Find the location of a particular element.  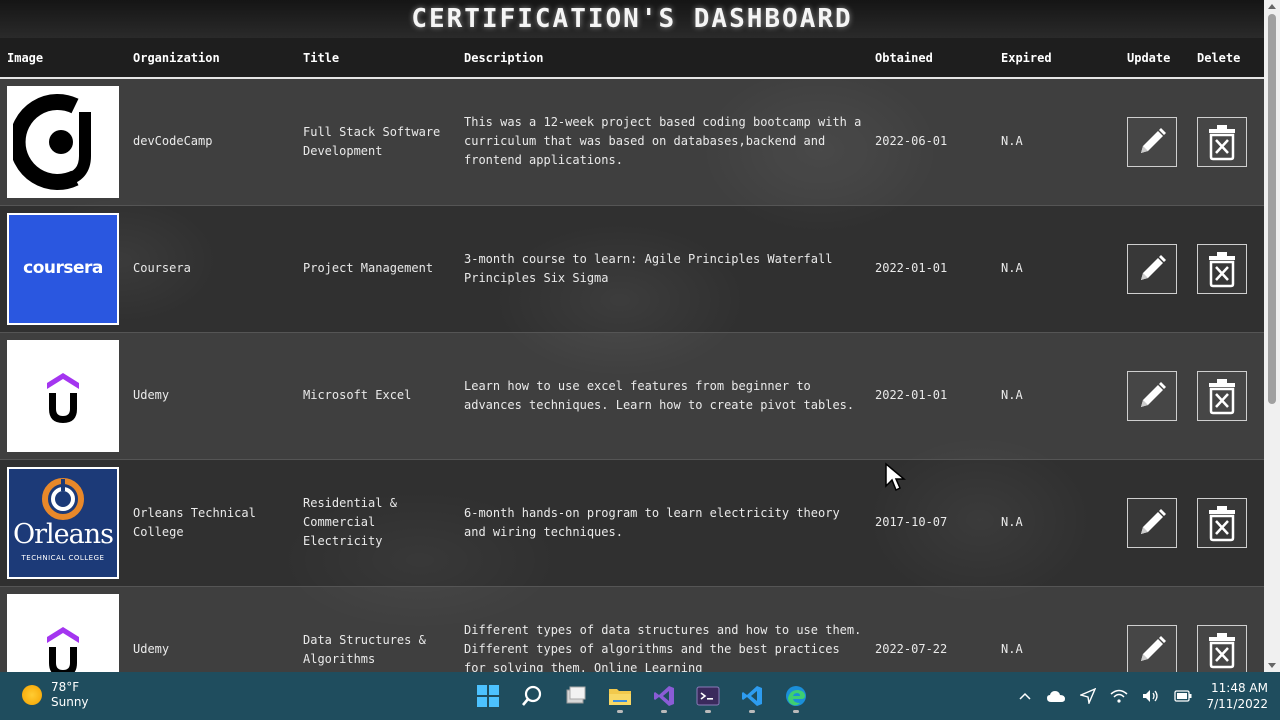

start-icon is located at coordinates (488, 696).